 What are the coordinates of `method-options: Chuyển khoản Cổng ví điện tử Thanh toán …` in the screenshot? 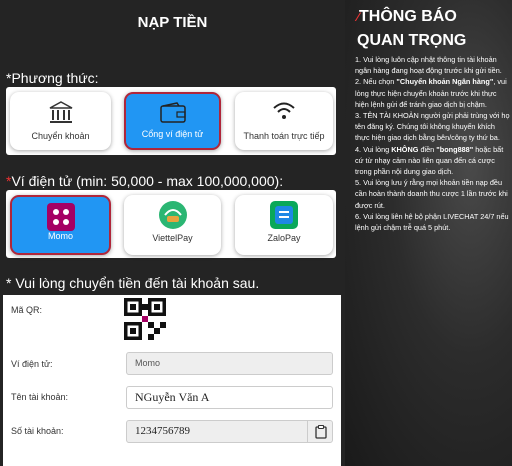 It's located at (171, 121).